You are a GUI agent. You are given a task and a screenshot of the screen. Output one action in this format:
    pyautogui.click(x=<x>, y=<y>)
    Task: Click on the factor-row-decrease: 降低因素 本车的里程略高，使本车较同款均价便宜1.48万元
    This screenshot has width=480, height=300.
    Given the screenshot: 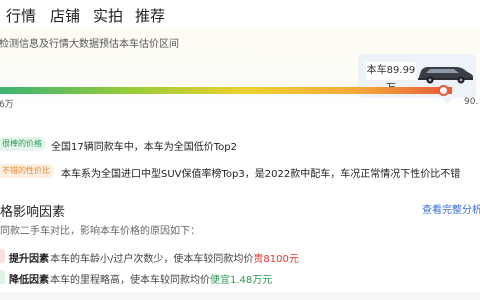 What is the action you would take?
    pyautogui.click(x=240, y=278)
    